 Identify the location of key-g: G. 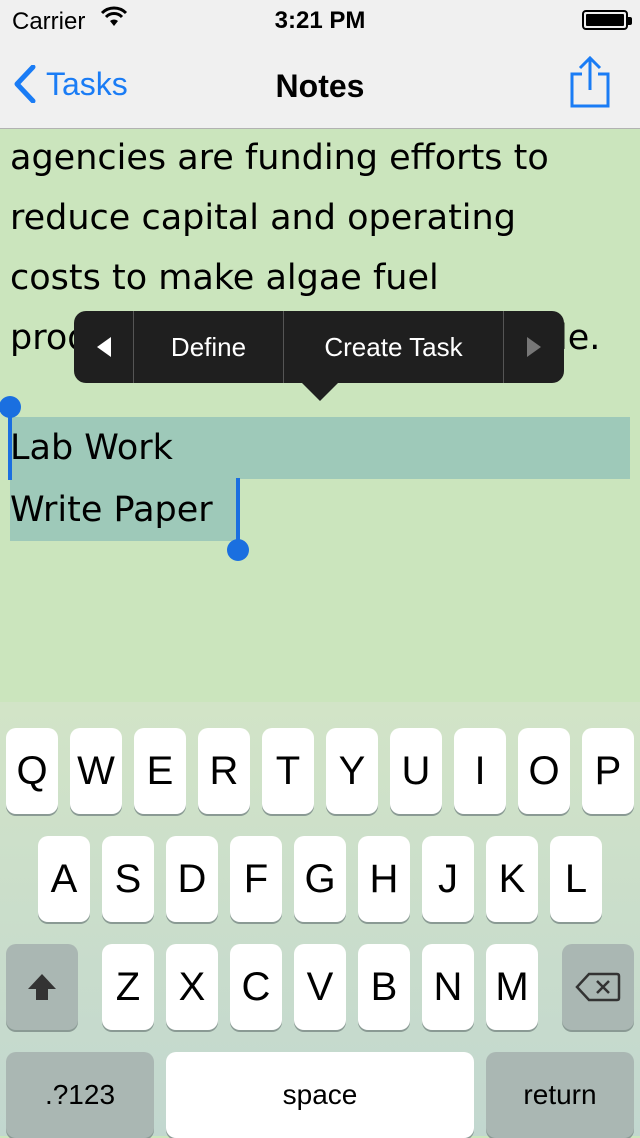
(320, 879).